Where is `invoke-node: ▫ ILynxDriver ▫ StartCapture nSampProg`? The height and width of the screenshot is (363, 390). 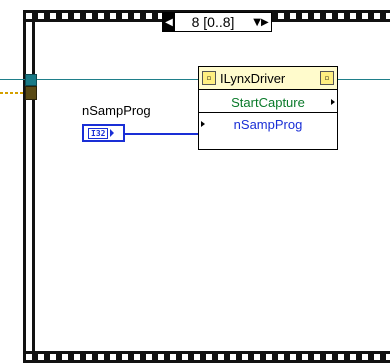
invoke-node: ▫ ILynxDriver ▫ StartCapture nSampProg is located at coordinates (268, 108).